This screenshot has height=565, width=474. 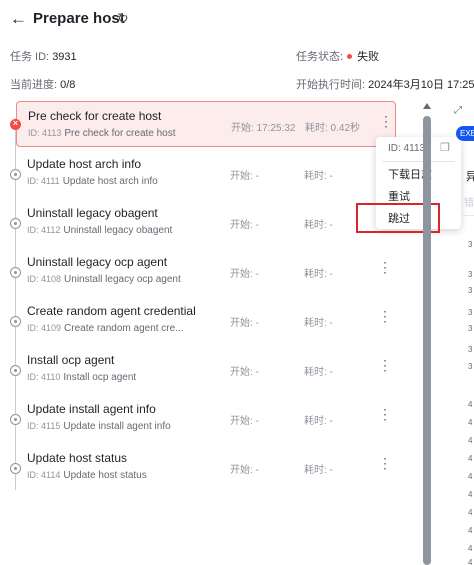 I want to click on task-id-name: Update install agent info, so click(x=117, y=426).